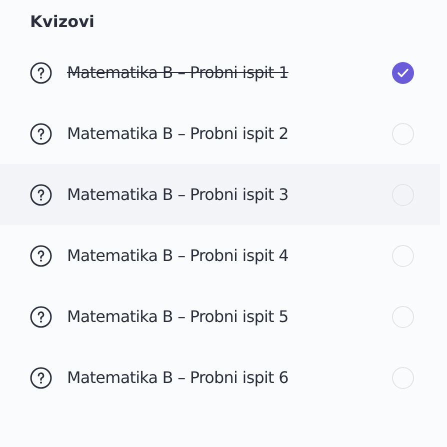 The width and height of the screenshot is (447, 447). What do you see at coordinates (229, 255) in the screenshot?
I see `quiz-title: Matematika B – Probni ispit 4` at bounding box center [229, 255].